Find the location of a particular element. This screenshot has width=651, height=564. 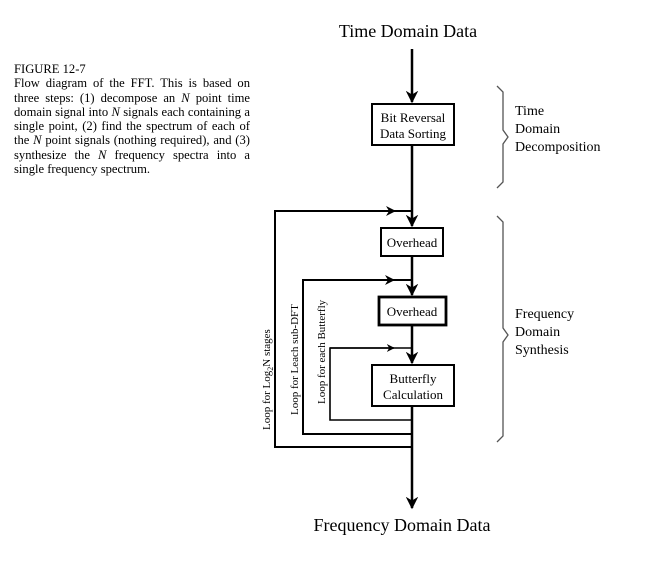

overhead-stage-label: Overhead is located at coordinates (412, 242).